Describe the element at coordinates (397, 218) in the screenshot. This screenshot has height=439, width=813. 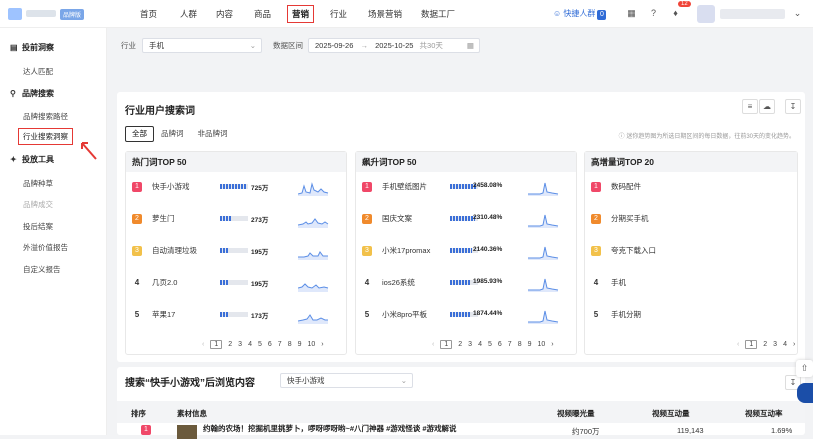
I see `search-word: 国庆文案` at that location.